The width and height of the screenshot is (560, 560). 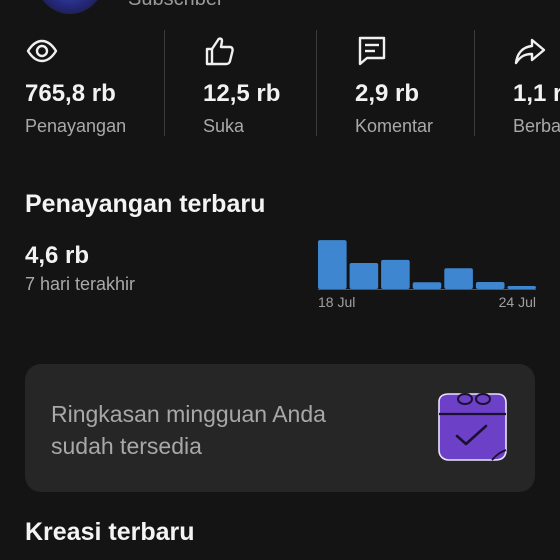 What do you see at coordinates (530, 51) in the screenshot?
I see `share-icon` at bounding box center [530, 51].